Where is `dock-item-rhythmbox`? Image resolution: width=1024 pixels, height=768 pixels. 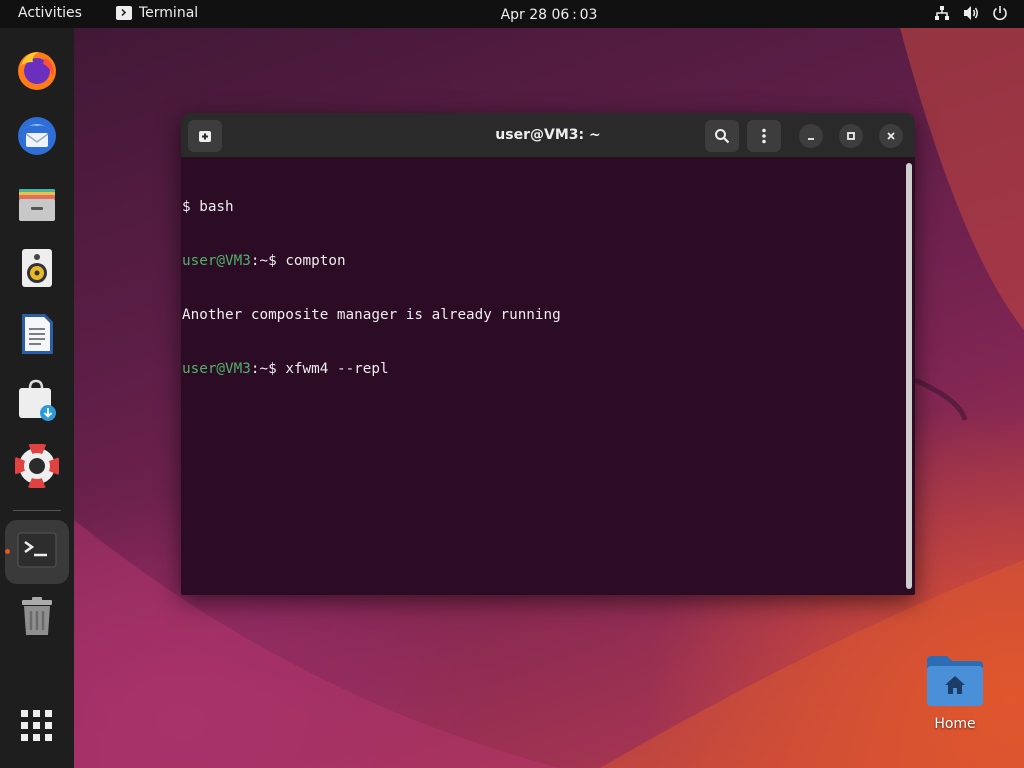
dock-item-rhythmbox is located at coordinates (37, 270).